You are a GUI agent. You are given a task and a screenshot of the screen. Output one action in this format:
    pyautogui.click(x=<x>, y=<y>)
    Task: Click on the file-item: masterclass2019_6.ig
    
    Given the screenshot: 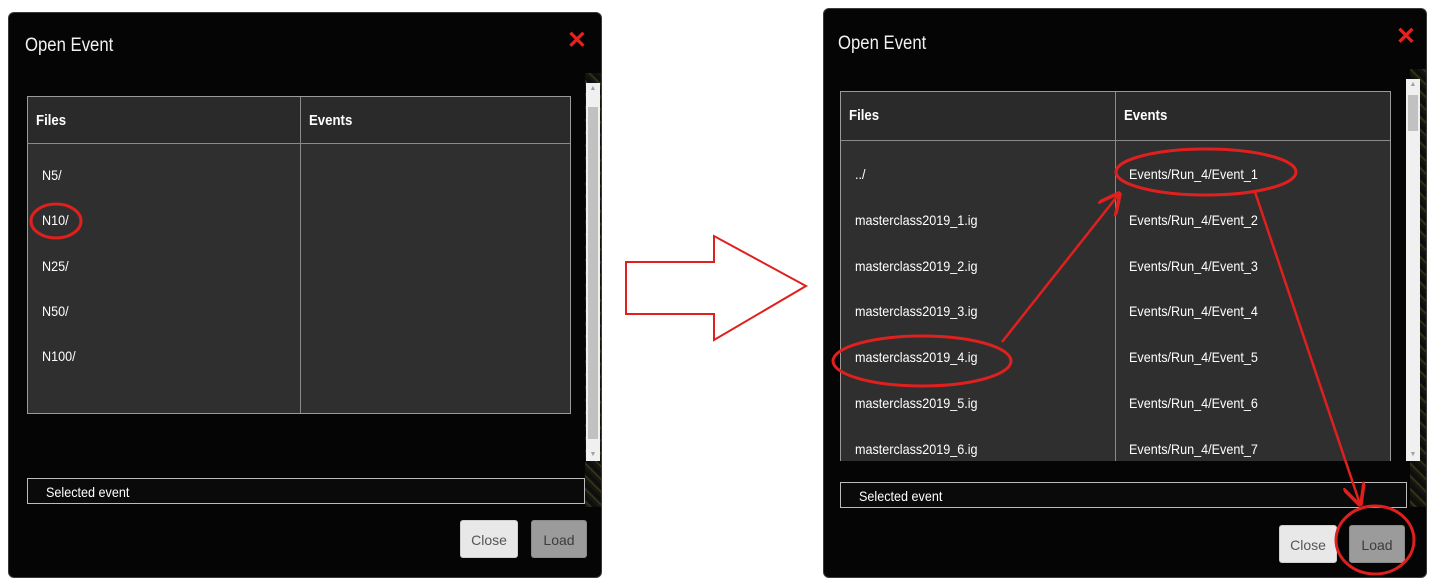 What is the action you would take?
    pyautogui.click(x=916, y=449)
    